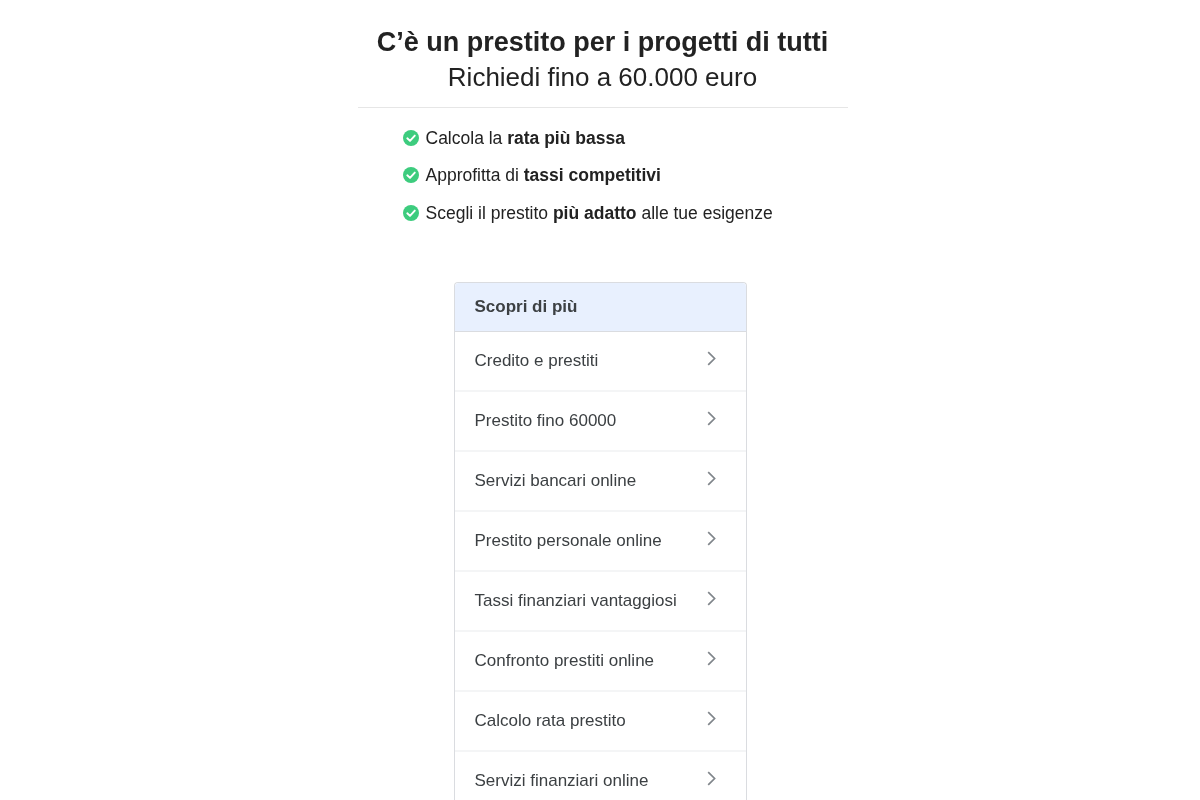  What do you see at coordinates (599, 212) in the screenshot?
I see `benefit-text: Scegli il prestito più adatto alle tue esigenze` at bounding box center [599, 212].